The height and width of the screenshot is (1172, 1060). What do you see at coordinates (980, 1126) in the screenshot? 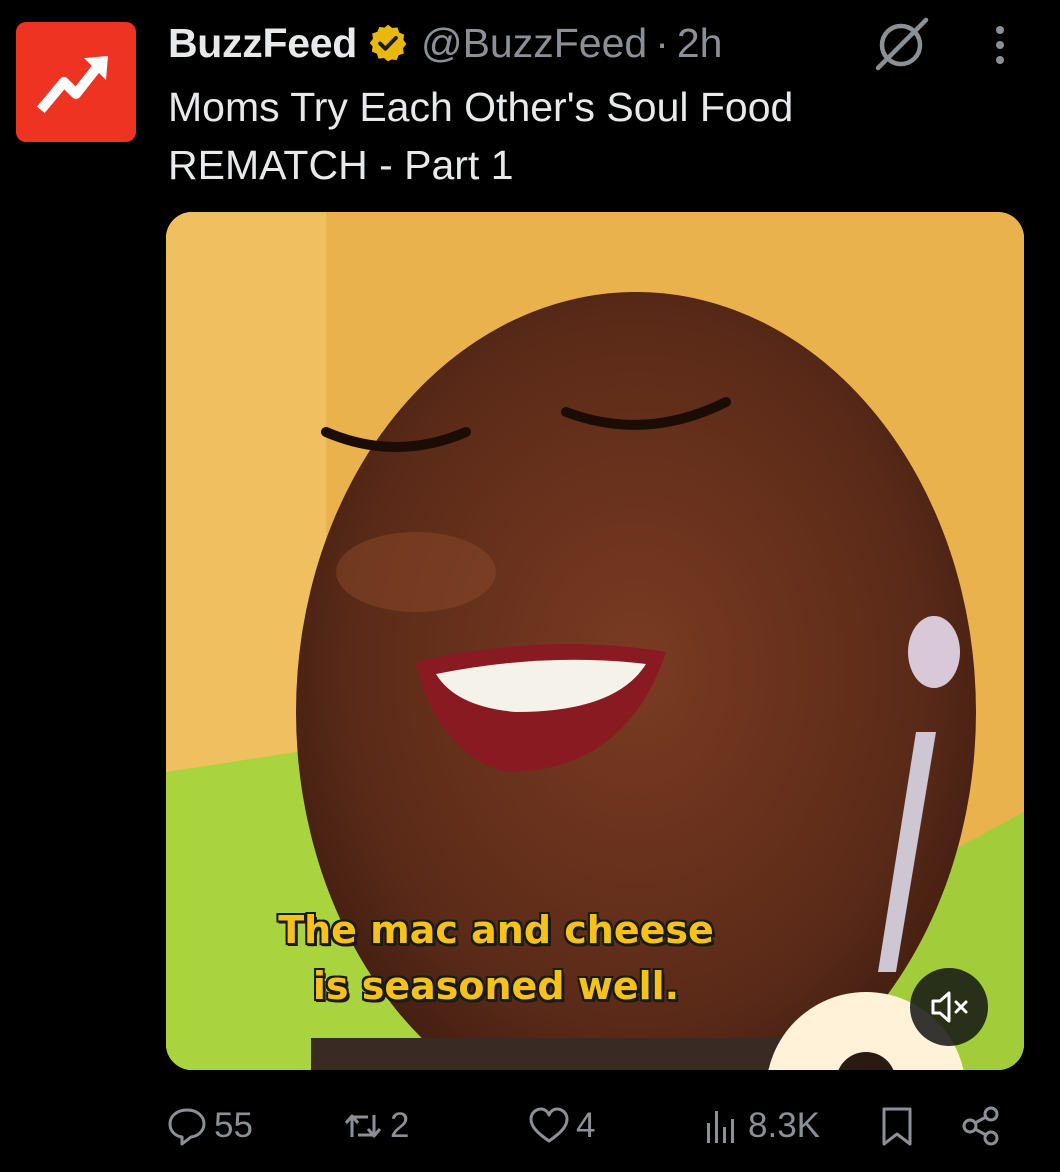
I see `share-icon` at bounding box center [980, 1126].